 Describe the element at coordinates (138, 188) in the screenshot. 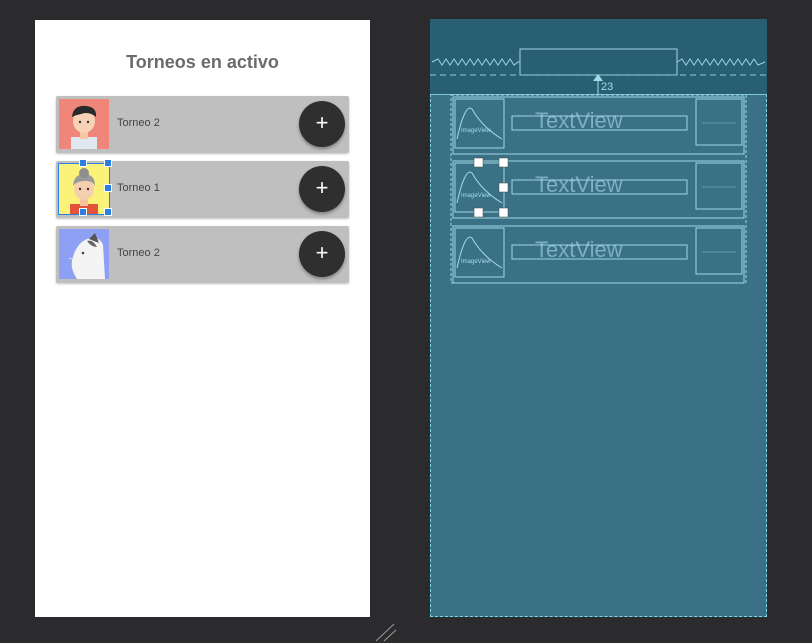

I see `list-item-label: Torneo 1` at that location.